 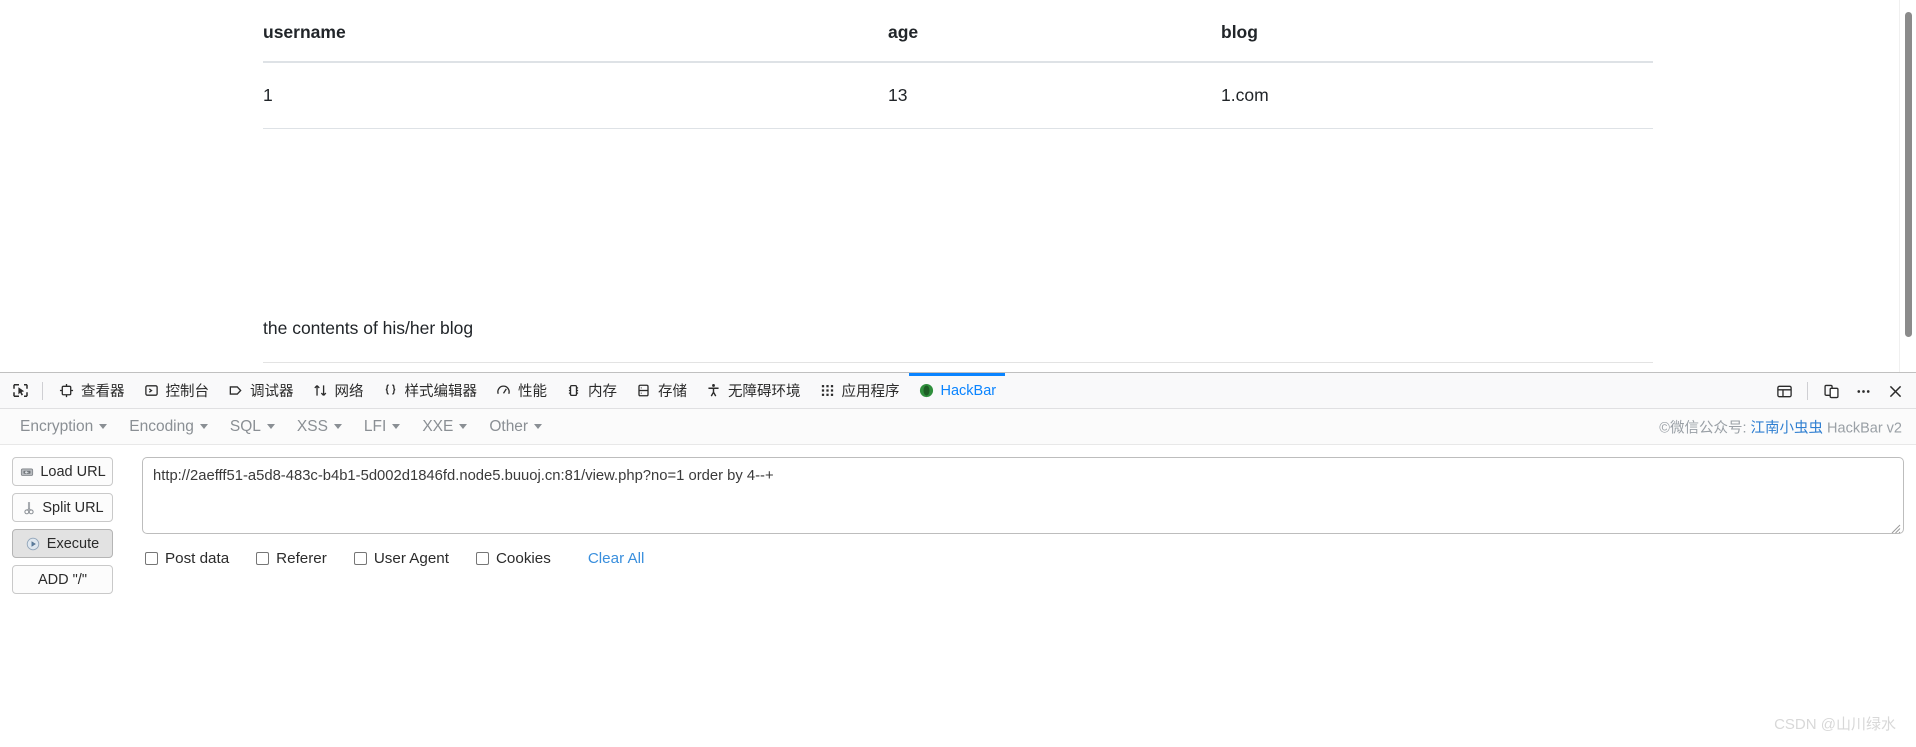 I want to click on execute-button: Execute, so click(x=62, y=543).